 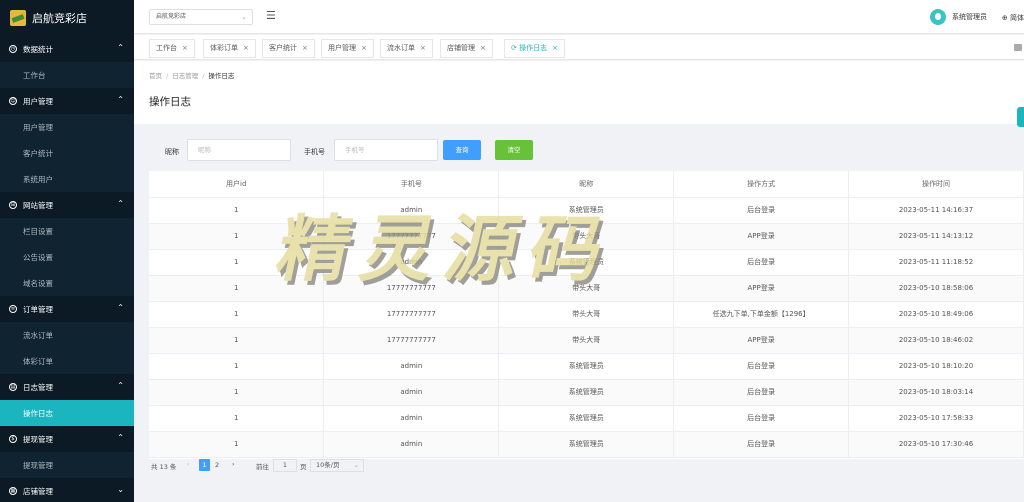 What do you see at coordinates (303, 467) in the screenshot?
I see `page-unit-label: 页` at bounding box center [303, 467].